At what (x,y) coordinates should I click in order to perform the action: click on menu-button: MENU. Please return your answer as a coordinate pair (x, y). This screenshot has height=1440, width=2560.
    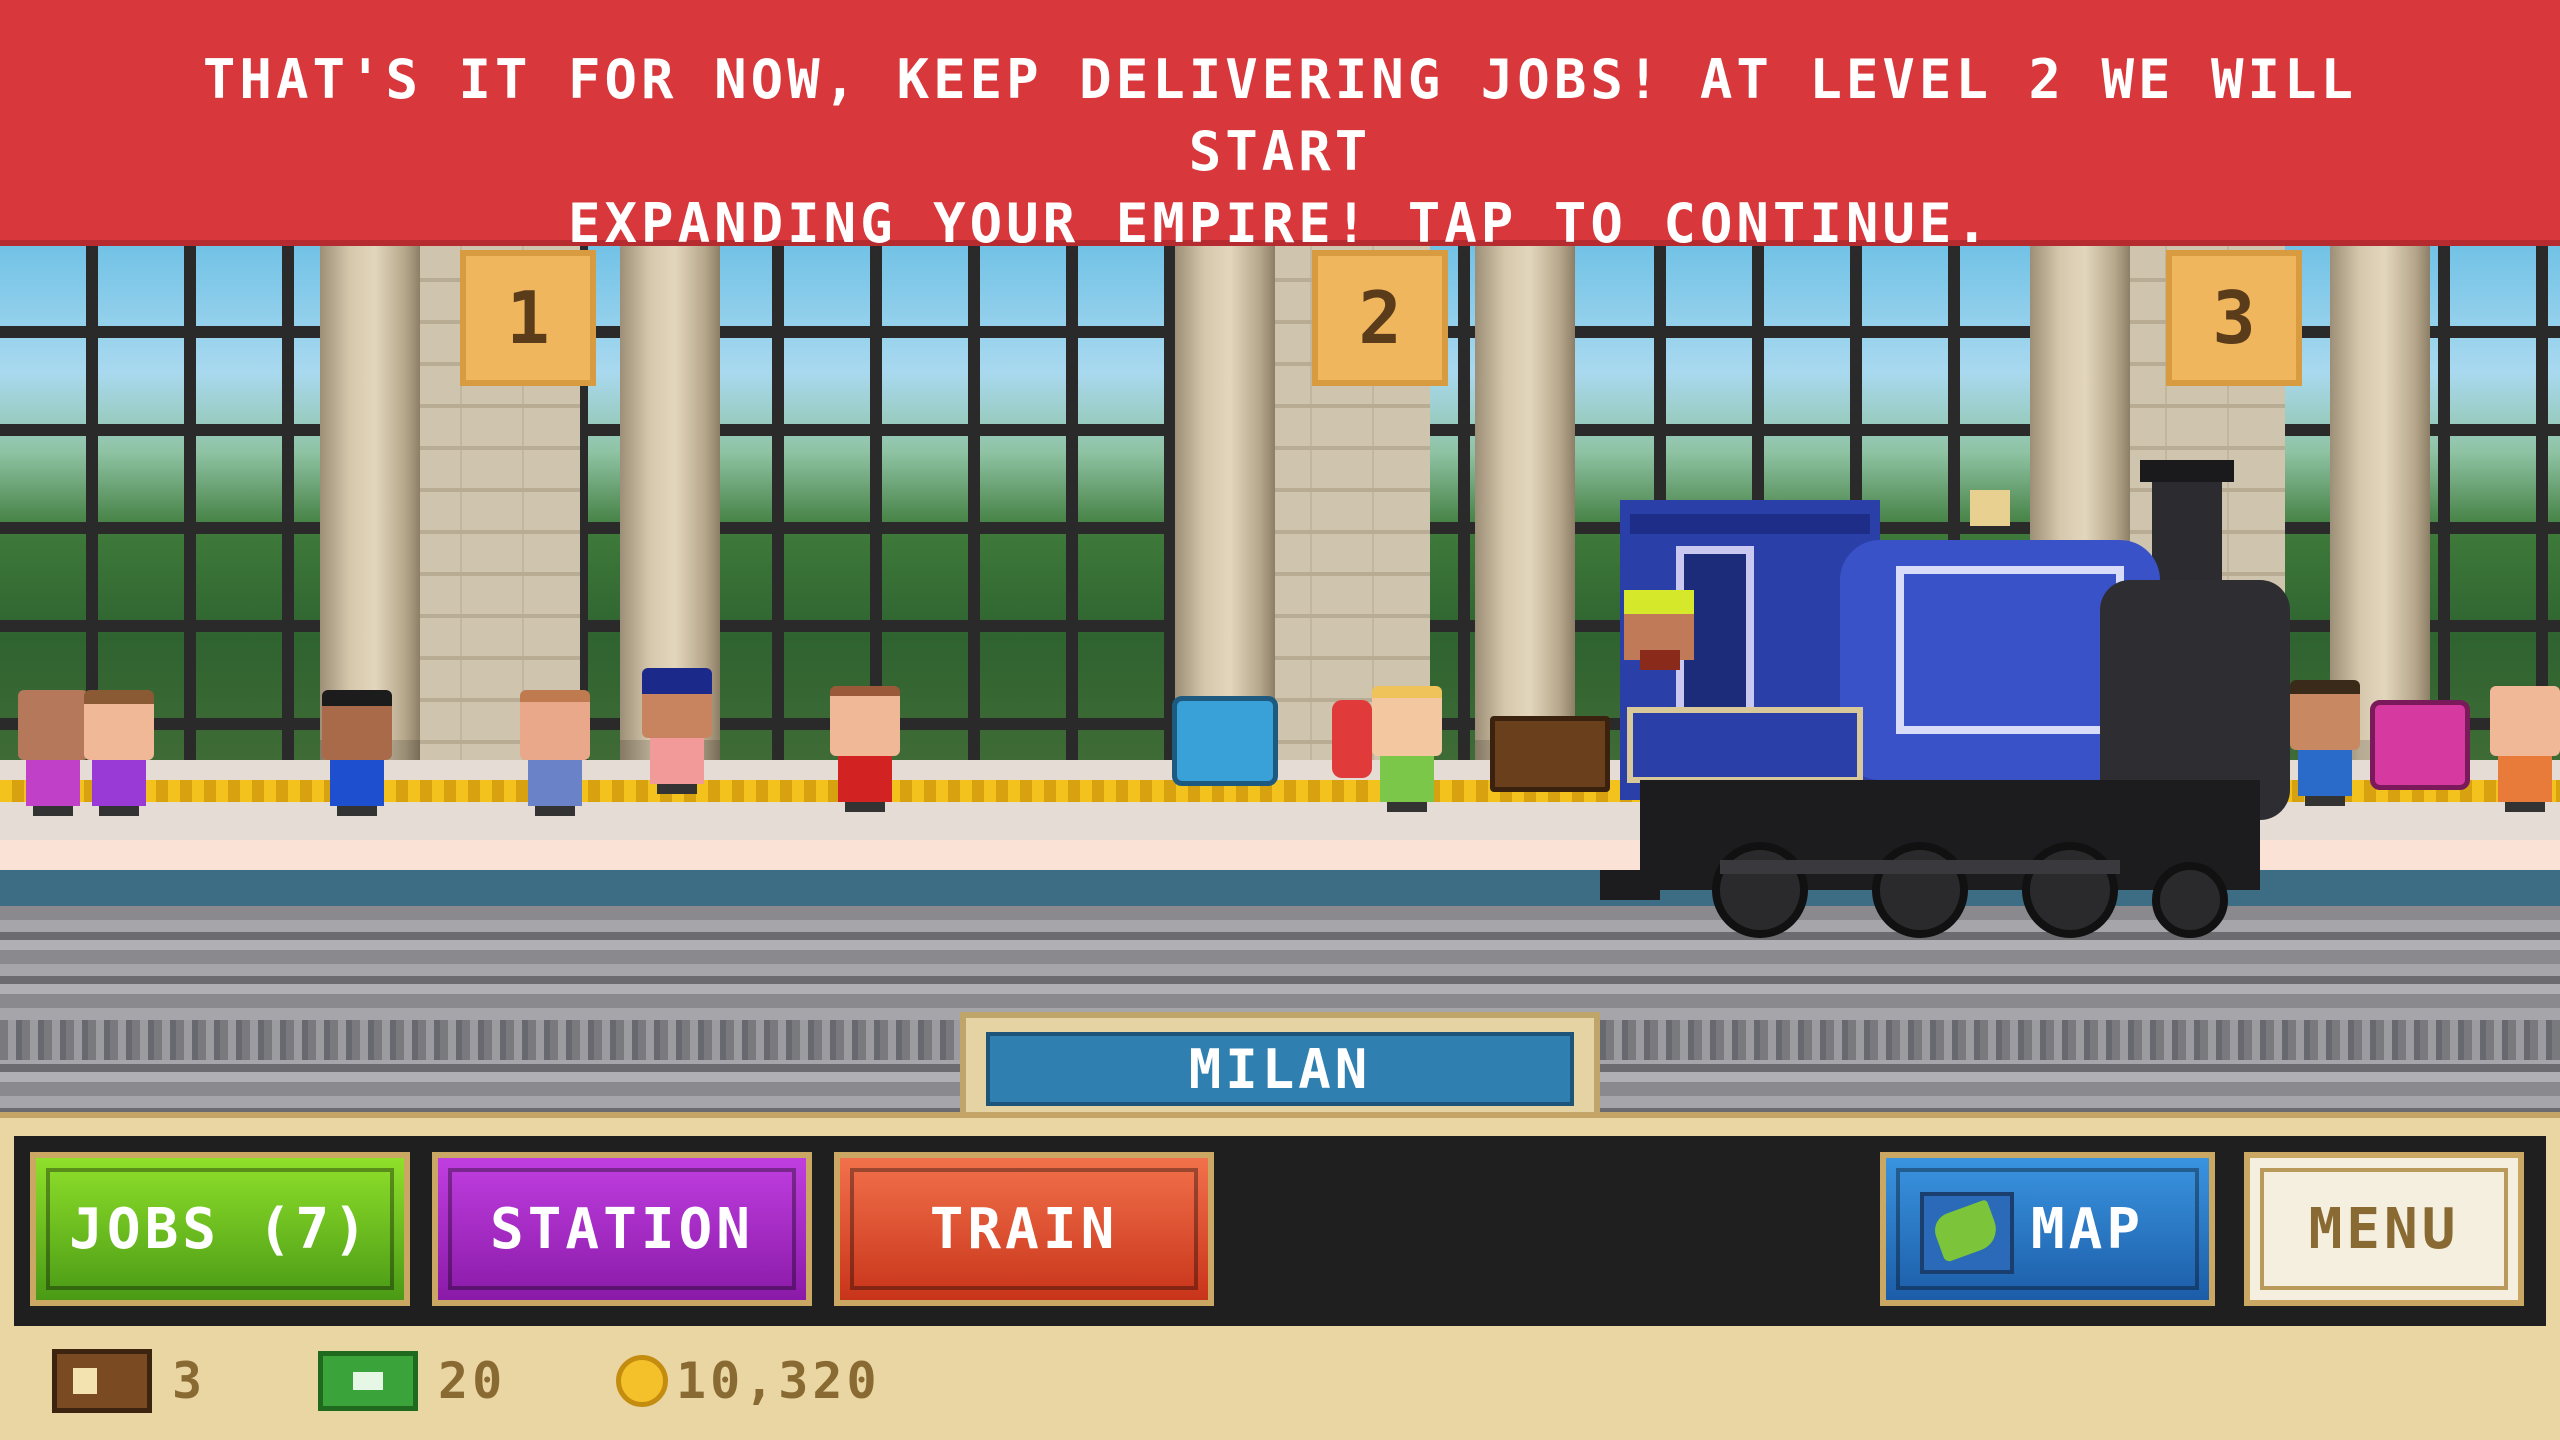
    Looking at the image, I should click on (2384, 1229).